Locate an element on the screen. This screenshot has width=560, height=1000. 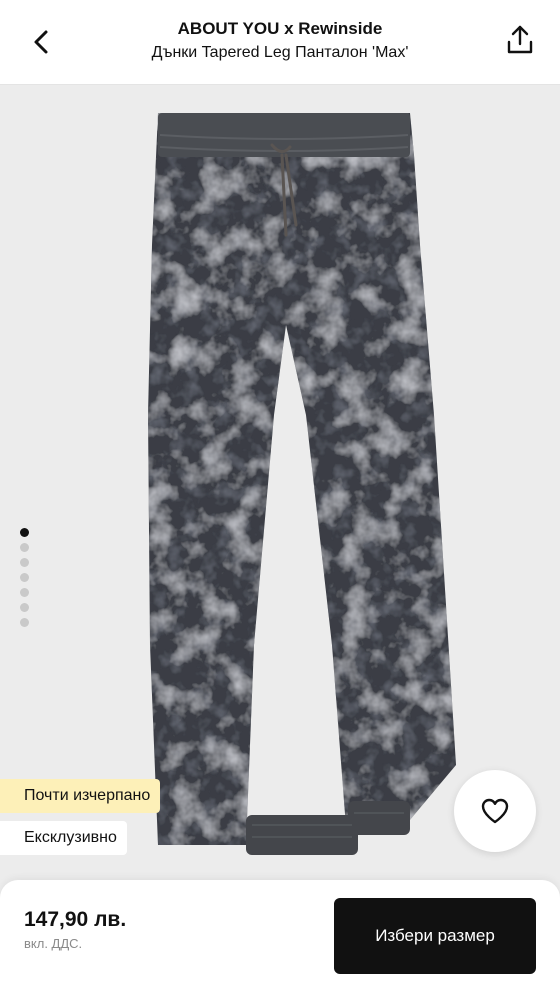
image-pagination is located at coordinates (25, 580).